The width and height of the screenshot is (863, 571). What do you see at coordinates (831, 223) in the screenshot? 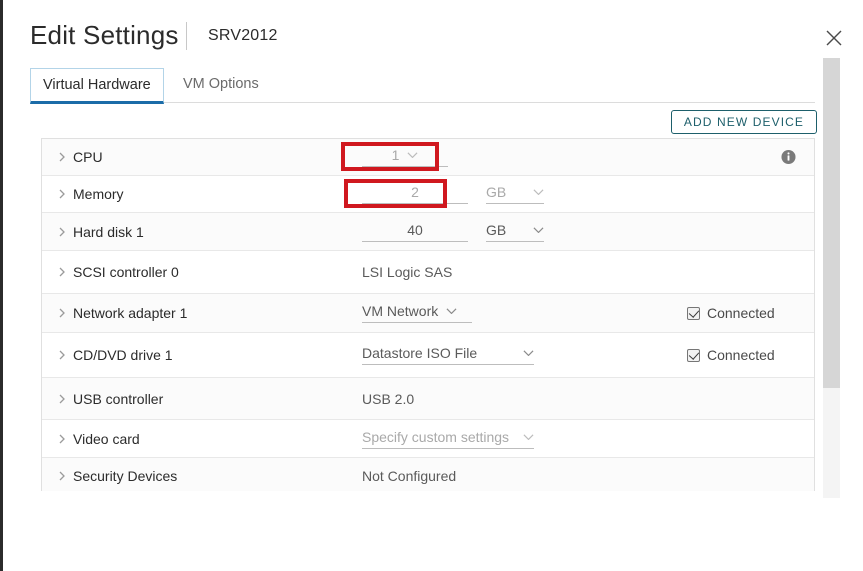
I see `scrollbar-thumb` at bounding box center [831, 223].